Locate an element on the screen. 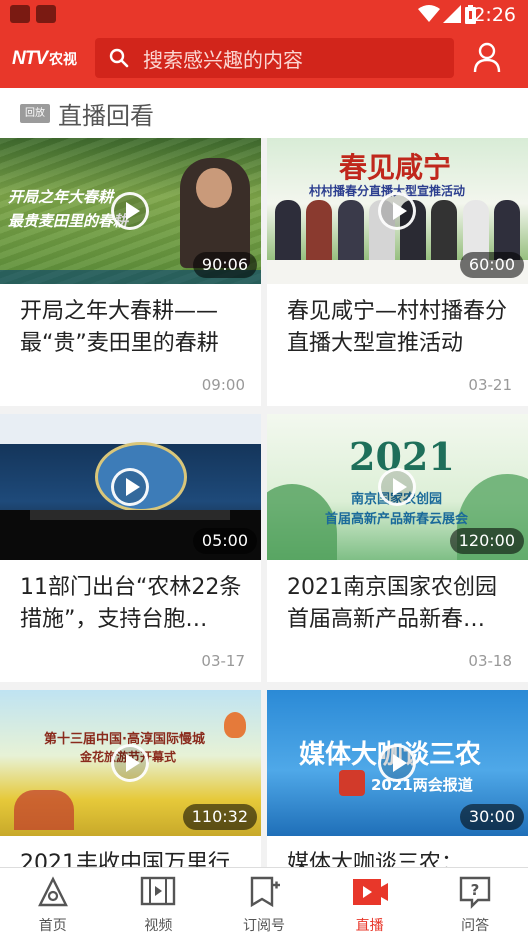 The height and width of the screenshot is (938, 528). tab-live: 直播 is located at coordinates (370, 903).